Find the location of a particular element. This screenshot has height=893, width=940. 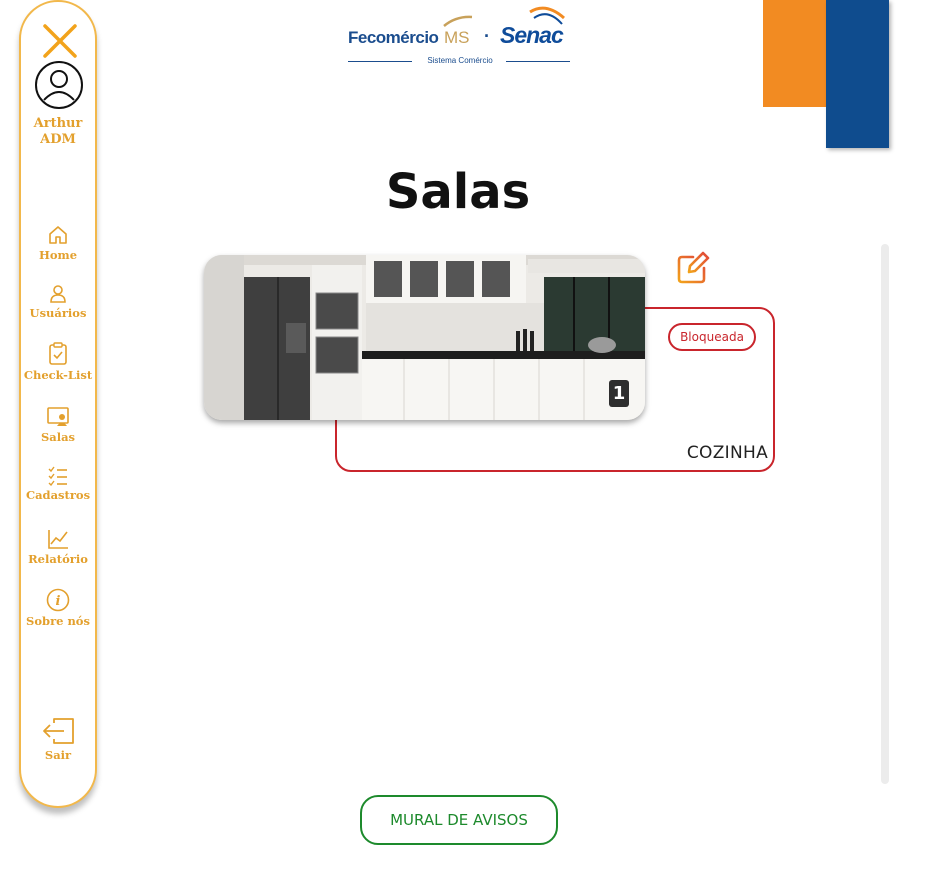

sidebar-item-label: Sobre nós is located at coordinates (58, 621).